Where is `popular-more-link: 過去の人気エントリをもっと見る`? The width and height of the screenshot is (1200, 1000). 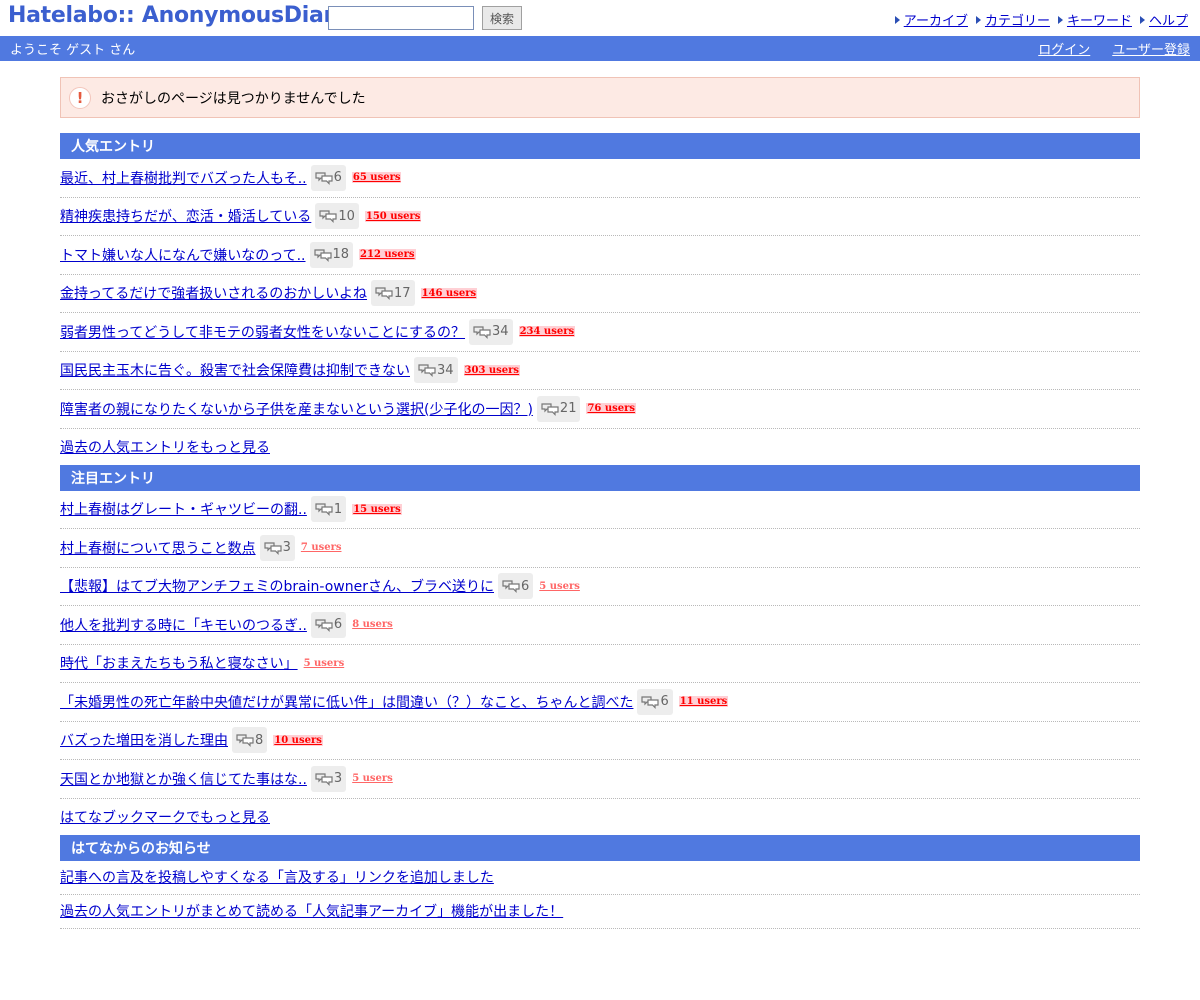
popular-more-link: 過去の人気エントリをもっと見る is located at coordinates (165, 447).